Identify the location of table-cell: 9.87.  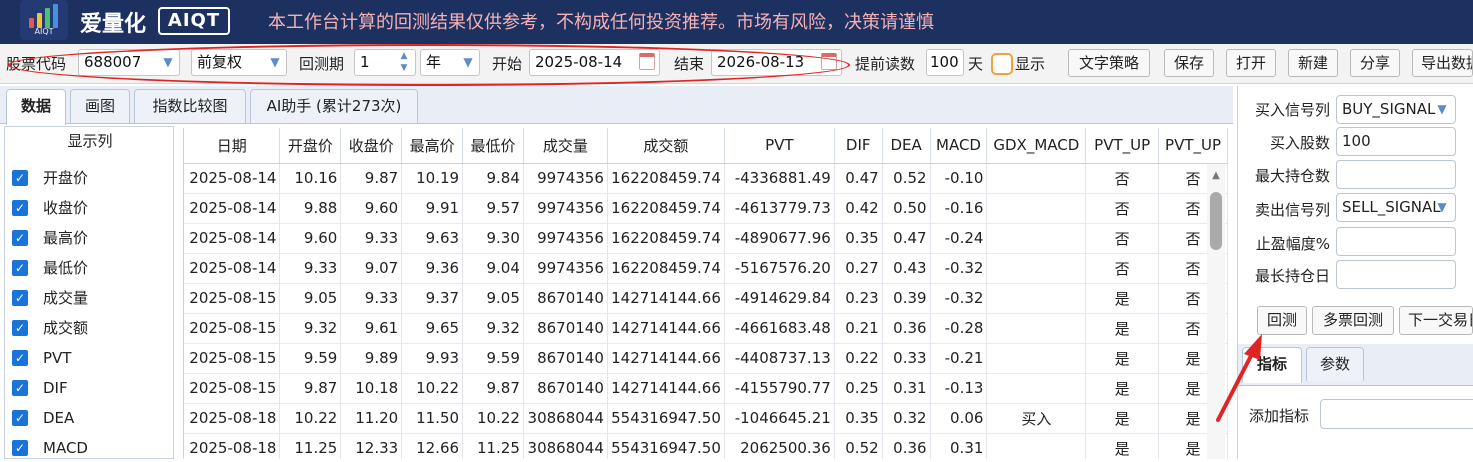
(310, 388).